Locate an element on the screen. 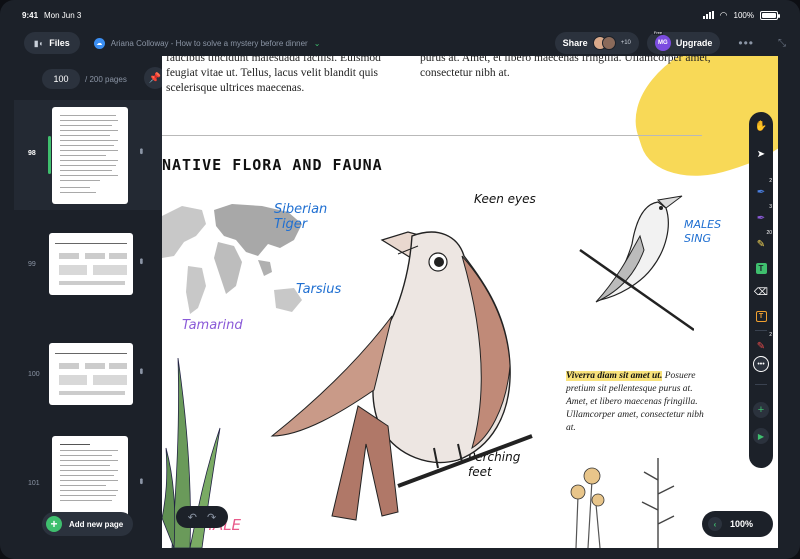 This screenshot has height=559, width=800. zoom-level: 100% is located at coordinates (742, 524).